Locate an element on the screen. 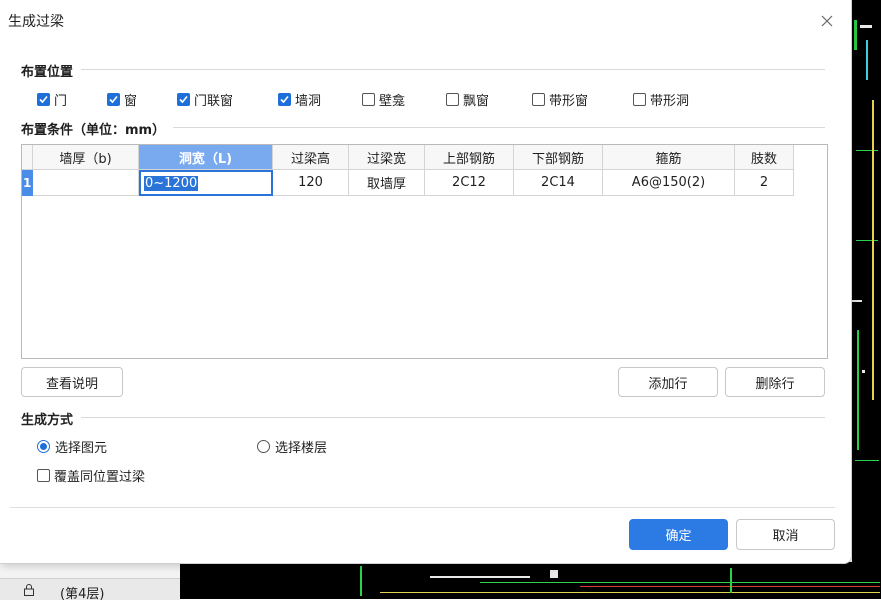 This screenshot has width=881, height=602. checkbox-niche: 壁龛 is located at coordinates (383, 99).